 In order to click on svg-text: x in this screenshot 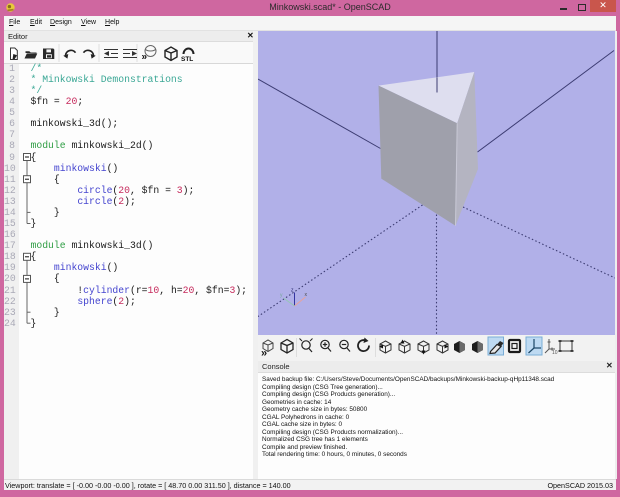, I will do `click(306, 295)`.